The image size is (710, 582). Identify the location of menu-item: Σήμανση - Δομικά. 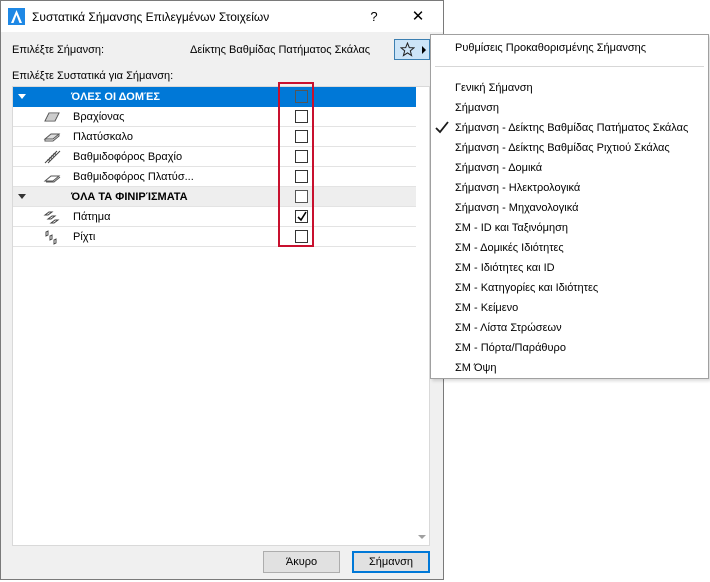
(569, 168).